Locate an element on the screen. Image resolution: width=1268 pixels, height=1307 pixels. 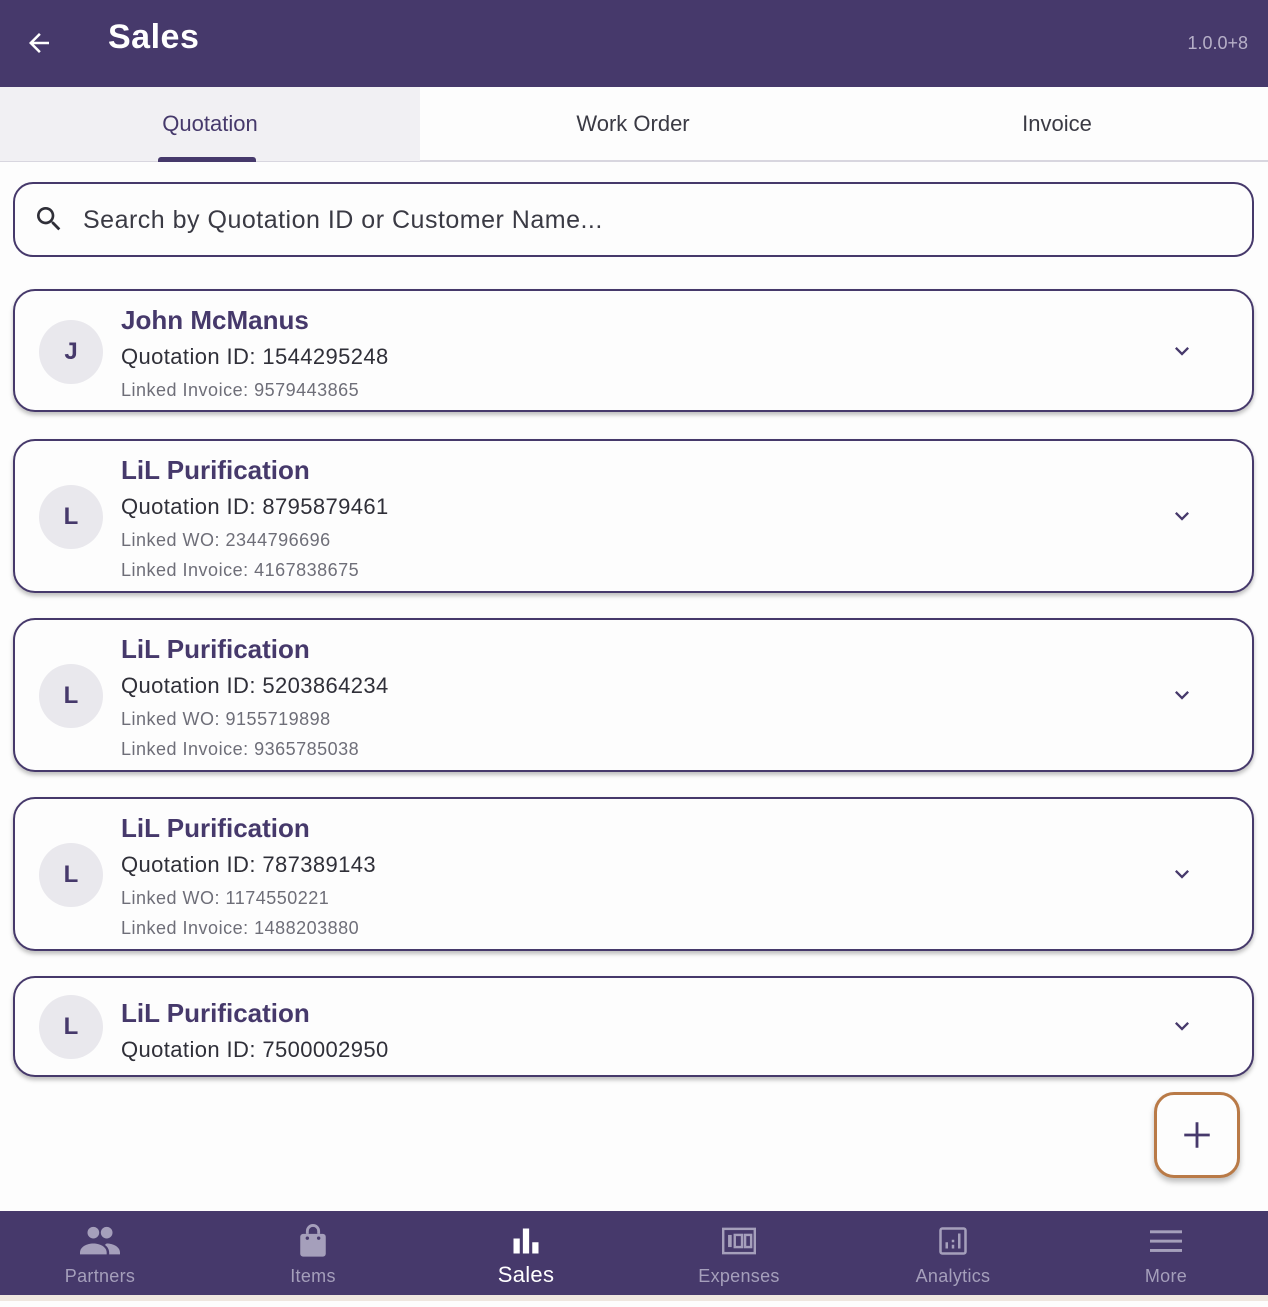
search-bar is located at coordinates (633, 219).